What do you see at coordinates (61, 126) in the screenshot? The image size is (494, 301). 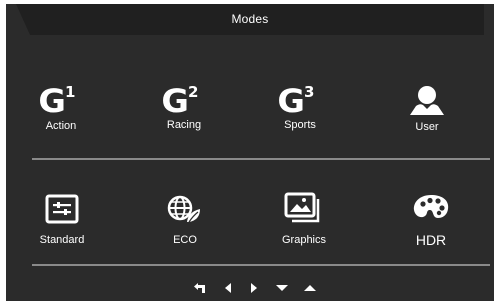 I see `mode-label: Action` at bounding box center [61, 126].